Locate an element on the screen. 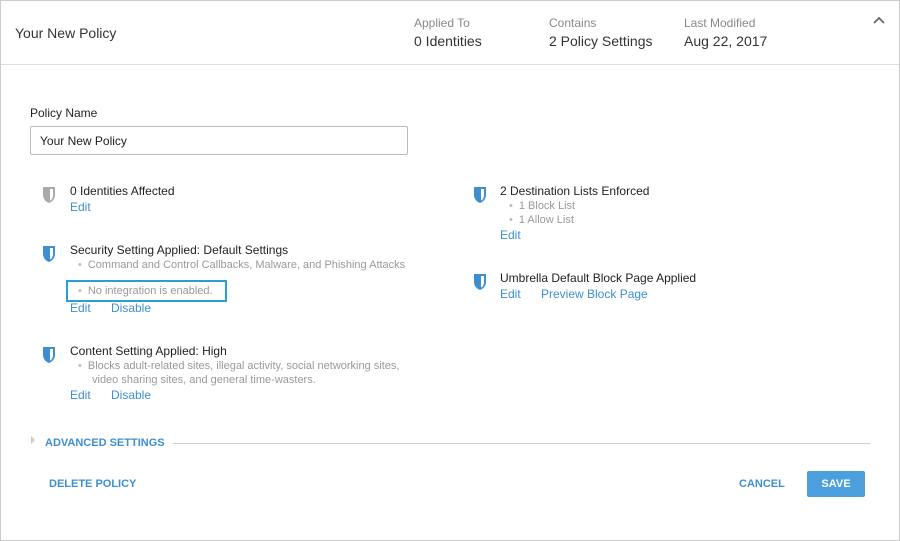 This screenshot has height=541, width=900. contains-value: 2 Policy Settings is located at coordinates (601, 41).